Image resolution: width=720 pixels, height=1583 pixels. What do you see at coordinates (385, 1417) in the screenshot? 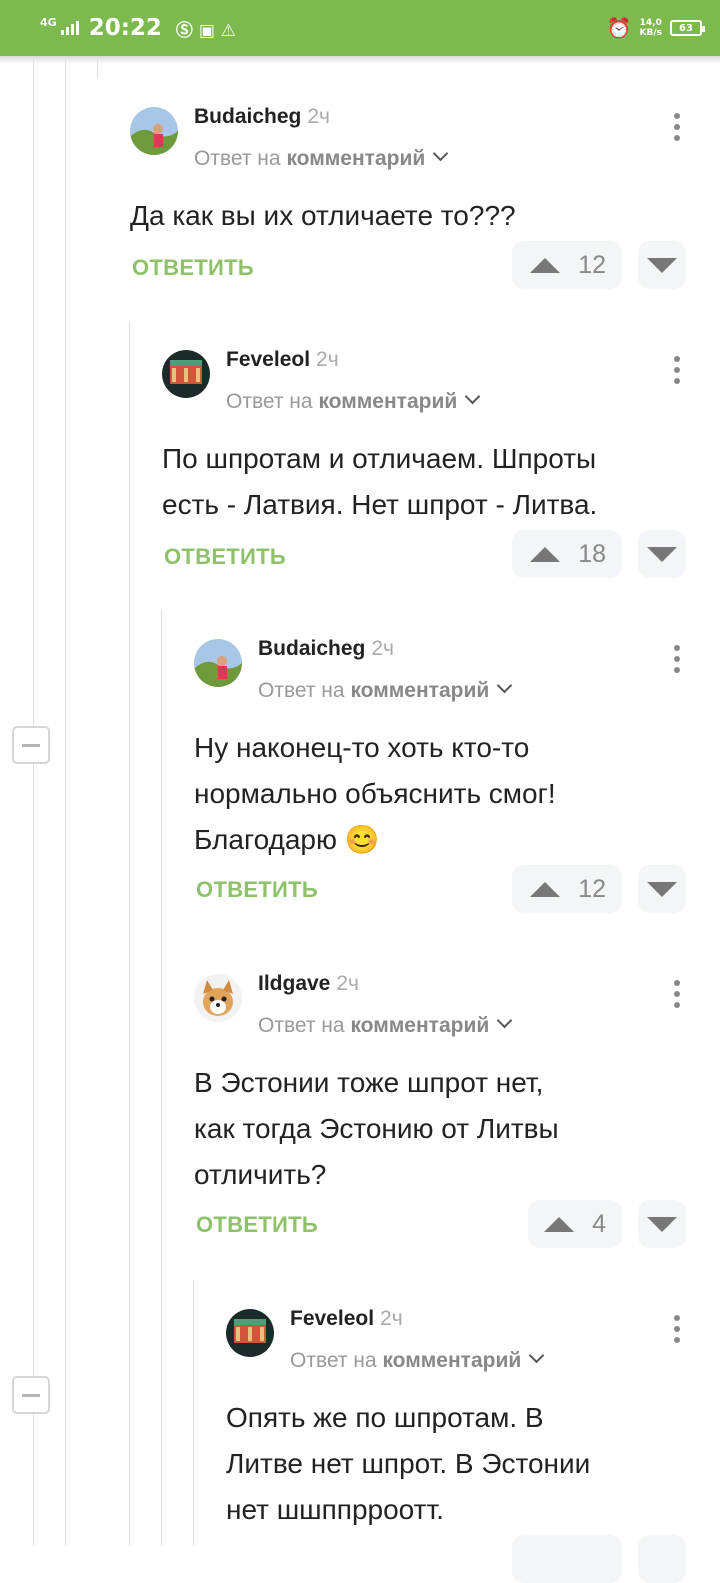
I see `comment-text-line: Опять же по шпротам. В` at bounding box center [385, 1417].